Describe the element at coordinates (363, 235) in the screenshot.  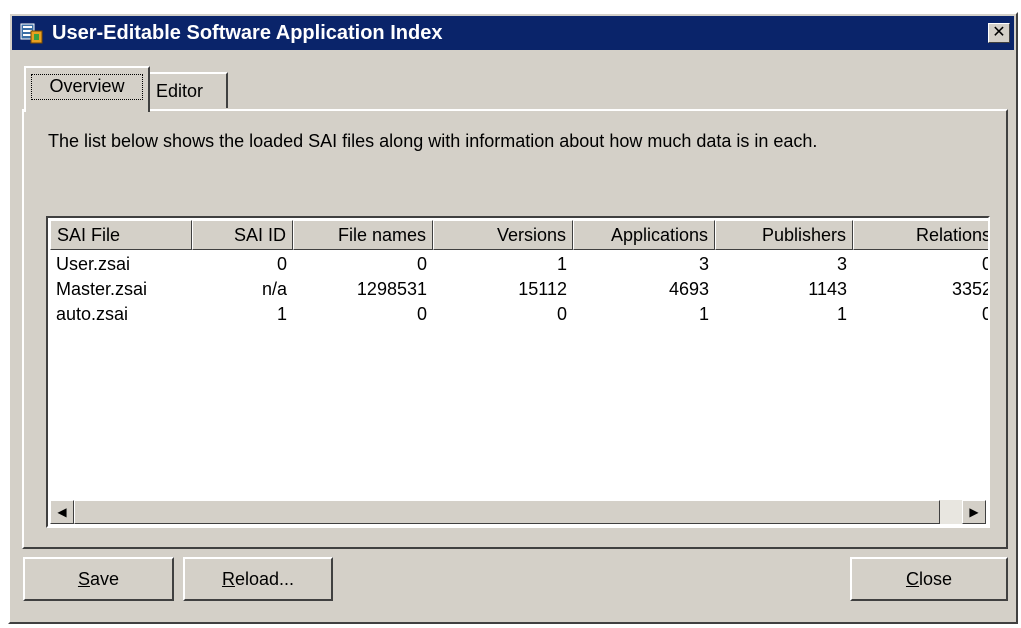
I see `column-header-file-names: File names` at that location.